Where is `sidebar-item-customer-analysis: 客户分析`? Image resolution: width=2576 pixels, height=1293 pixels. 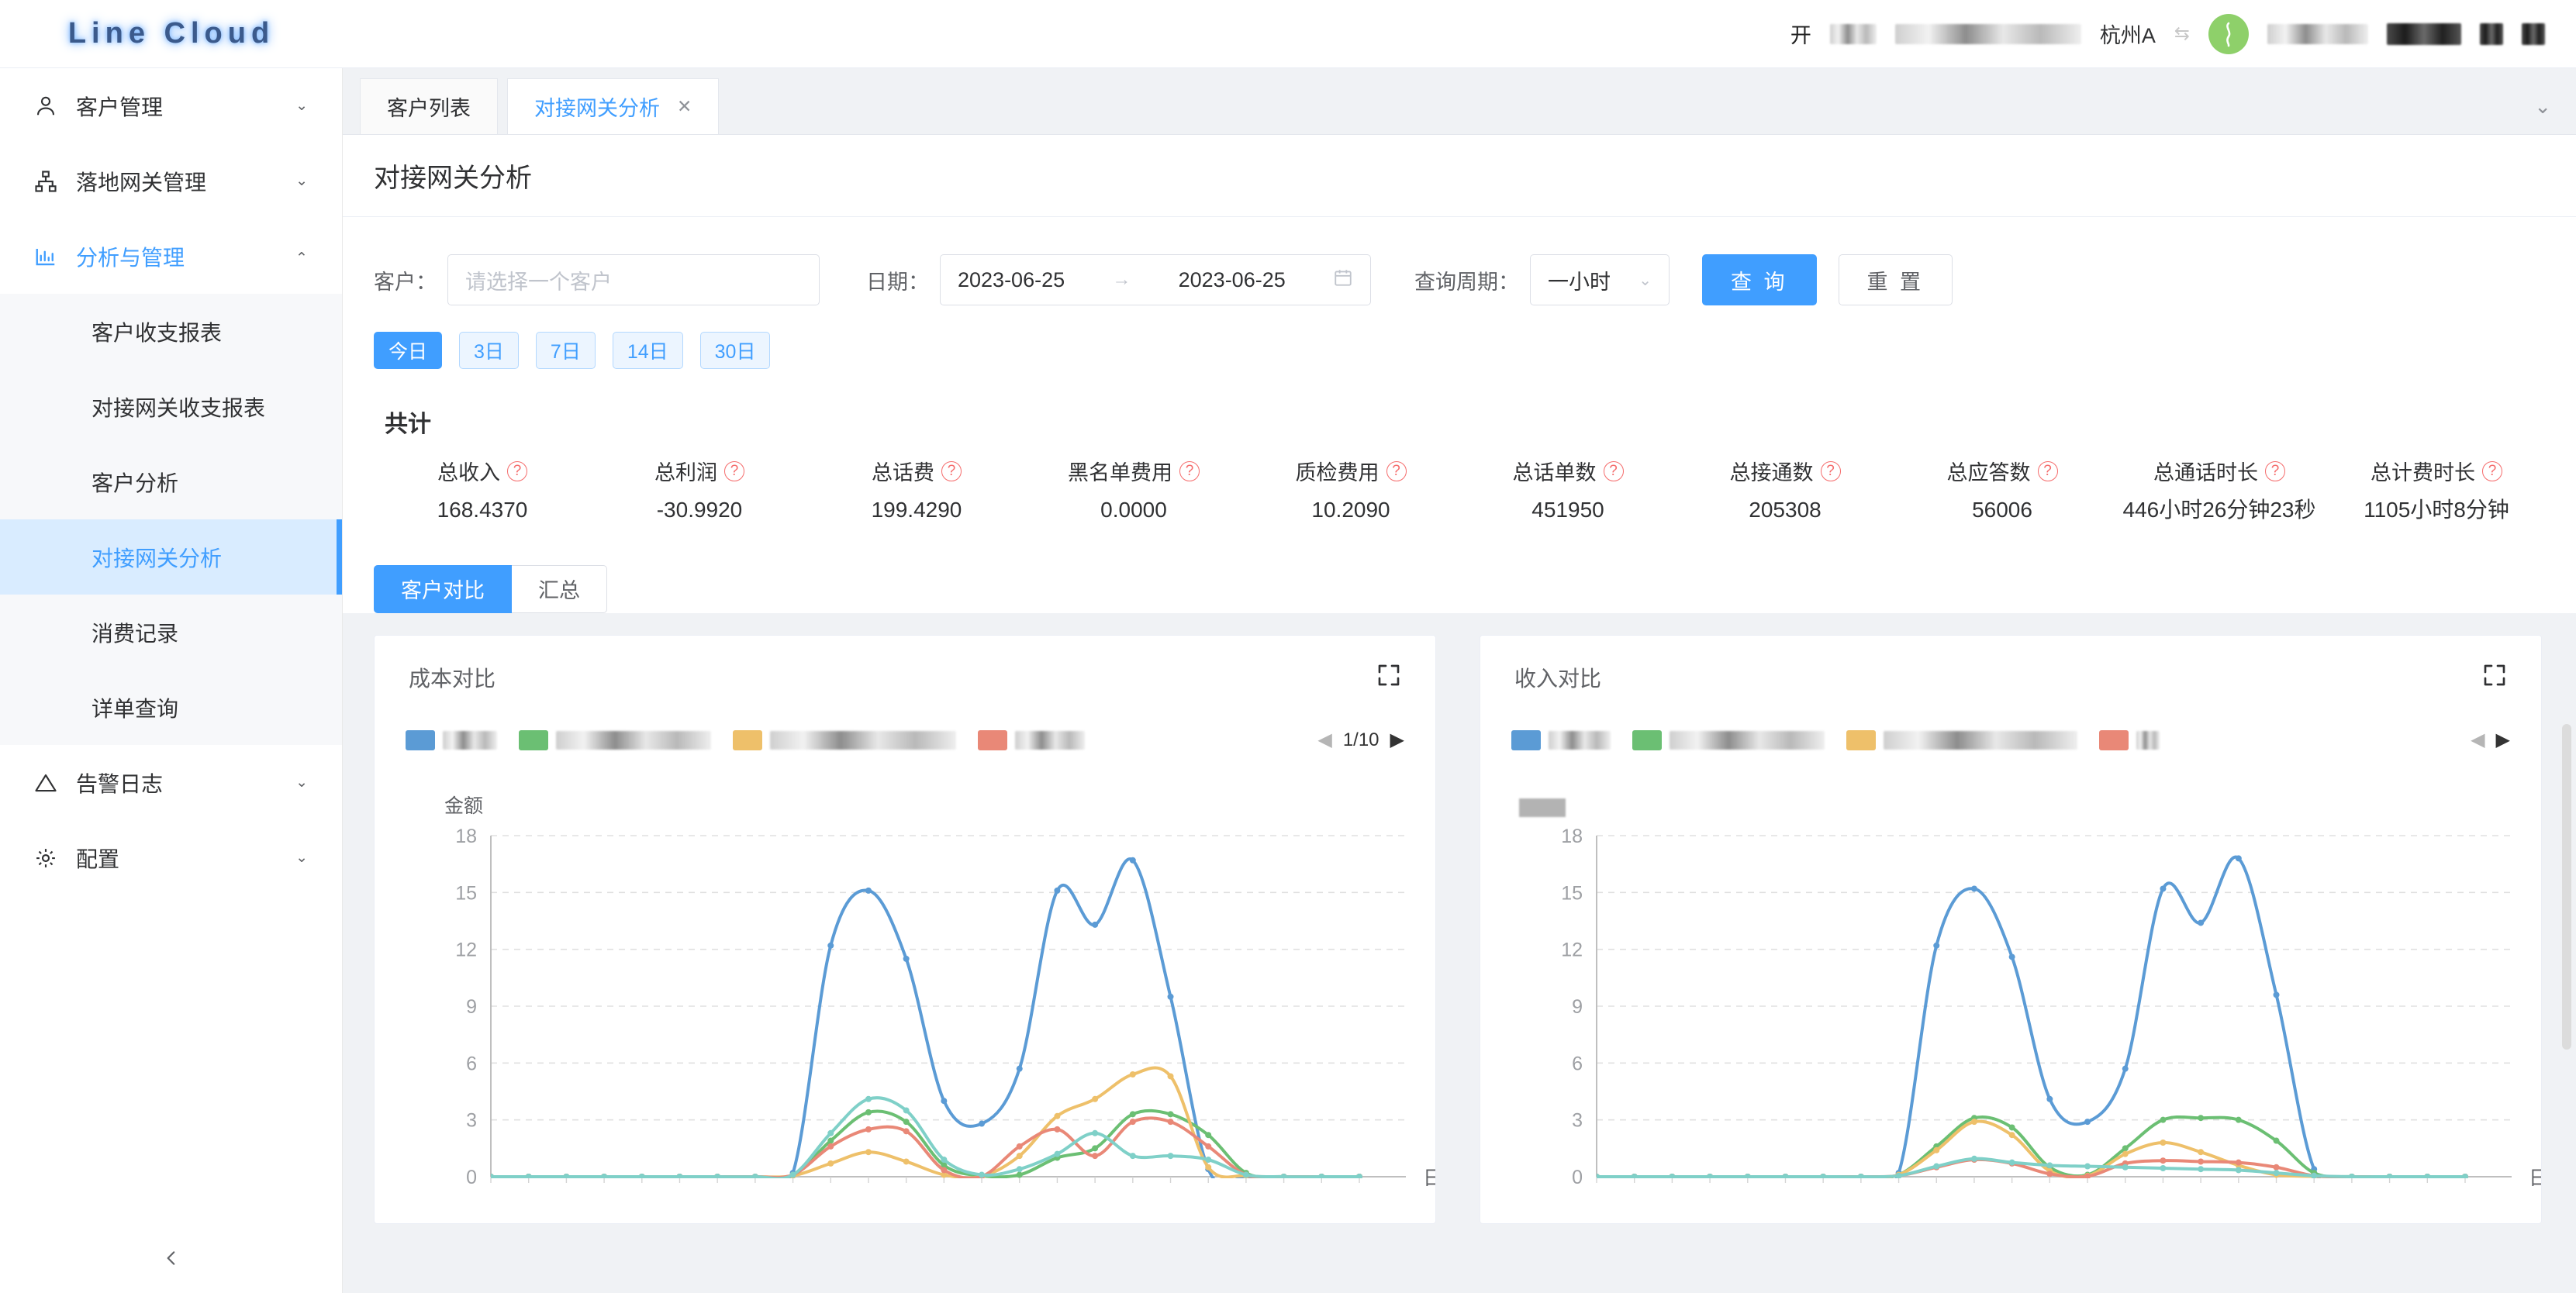
sidebar-item-customer-analysis: 客户分析 is located at coordinates (171, 481).